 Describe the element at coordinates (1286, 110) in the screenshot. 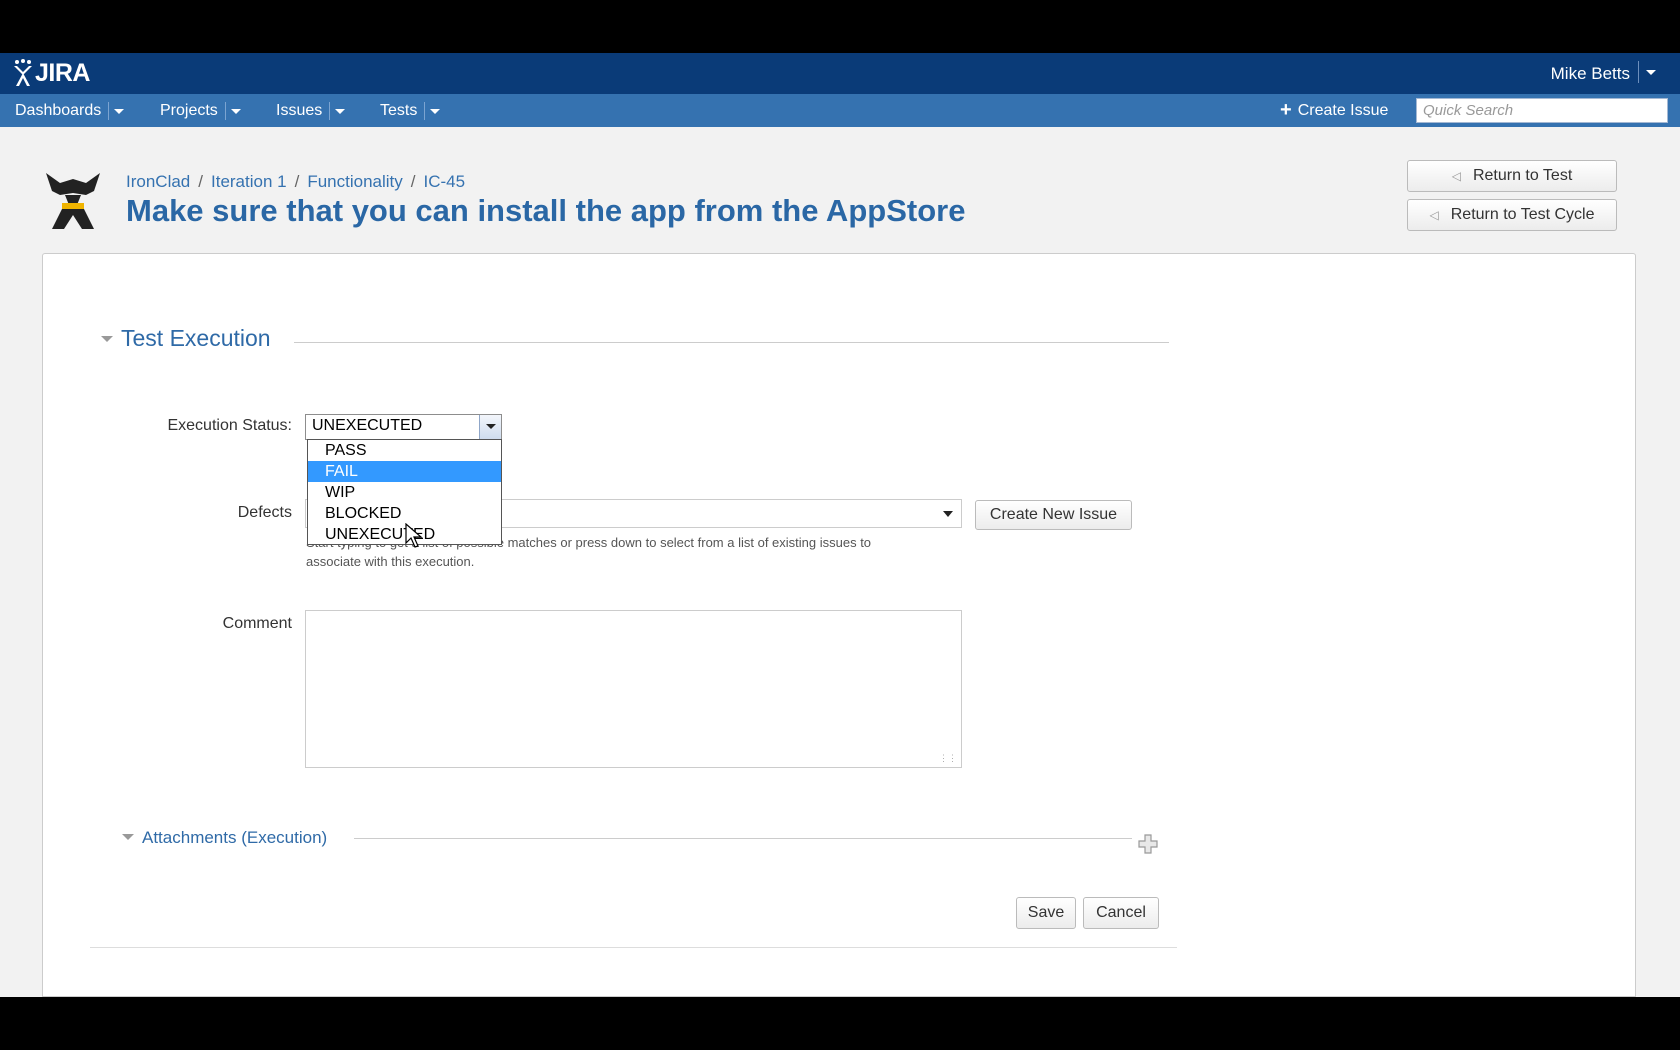

I see `plus-icon: +` at that location.